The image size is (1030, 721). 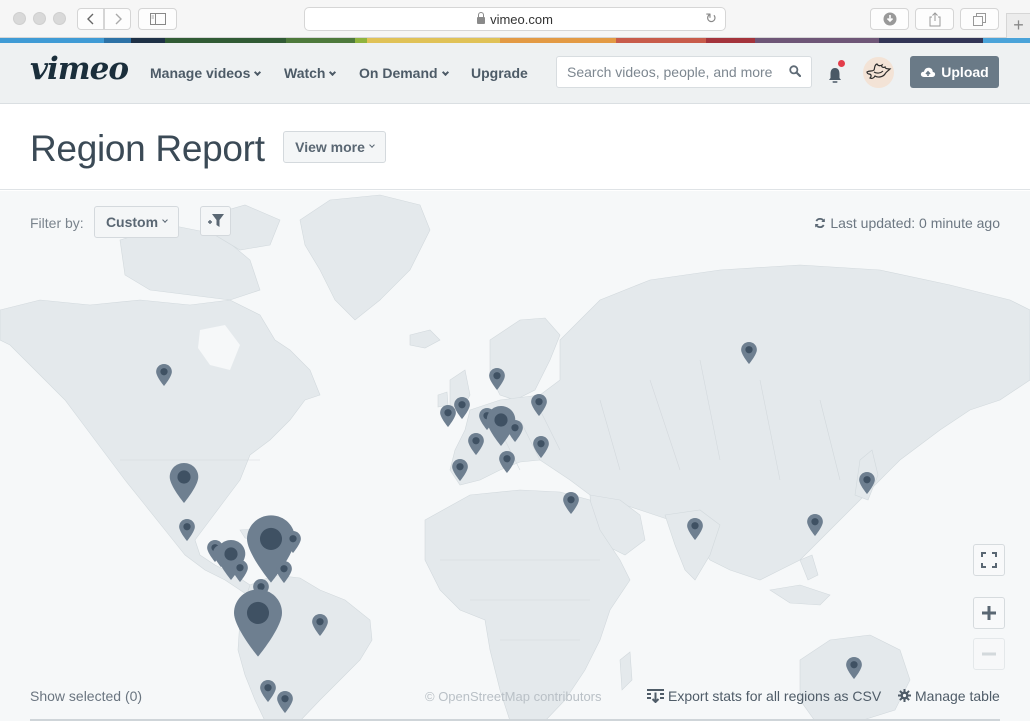 I want to click on share-icon, so click(x=934, y=18).